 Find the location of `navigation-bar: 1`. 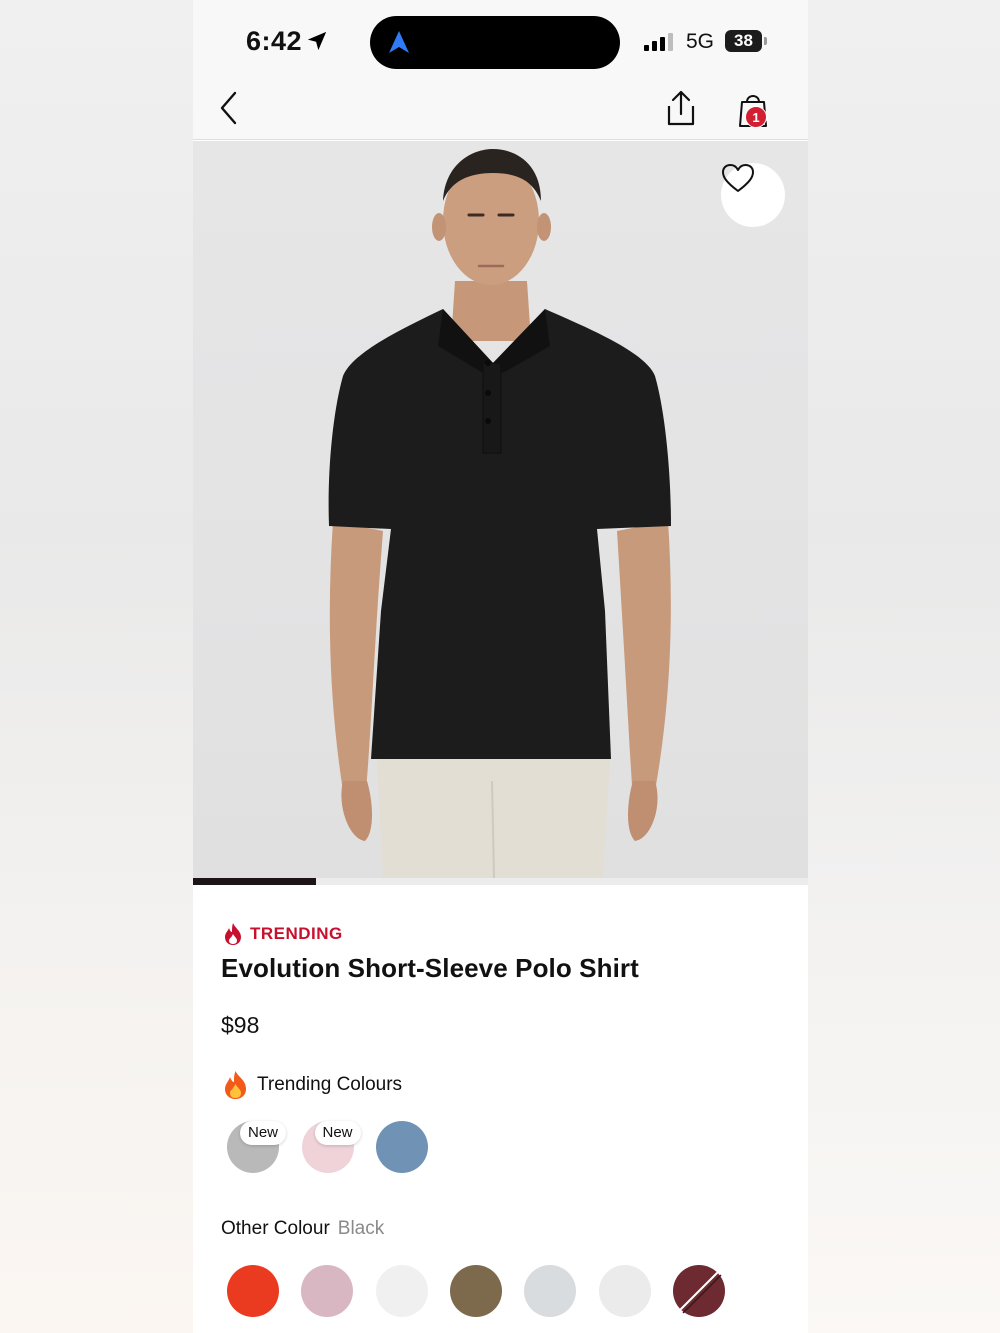

navigation-bar: 1 is located at coordinates (500, 110).